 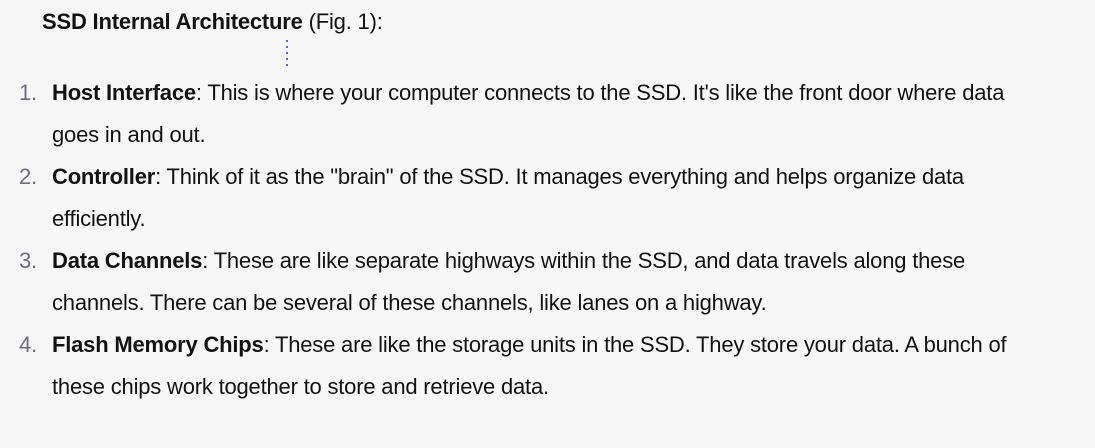 I want to click on list-term: Controller, so click(x=104, y=176).